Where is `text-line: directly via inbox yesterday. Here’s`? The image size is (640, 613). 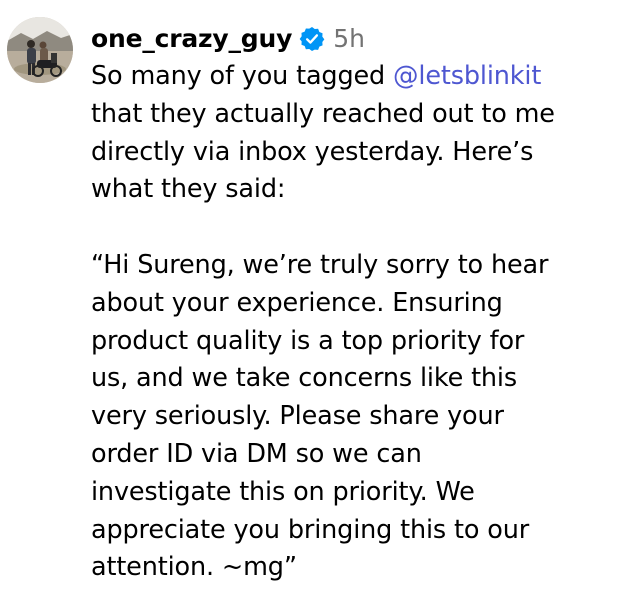 text-line: directly via inbox yesterday. Here’s is located at coordinates (312, 151).